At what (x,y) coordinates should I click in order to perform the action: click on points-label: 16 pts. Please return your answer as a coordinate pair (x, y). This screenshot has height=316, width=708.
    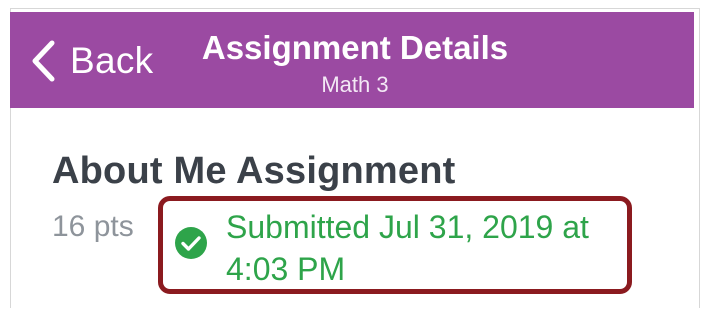
    Looking at the image, I should click on (93, 226).